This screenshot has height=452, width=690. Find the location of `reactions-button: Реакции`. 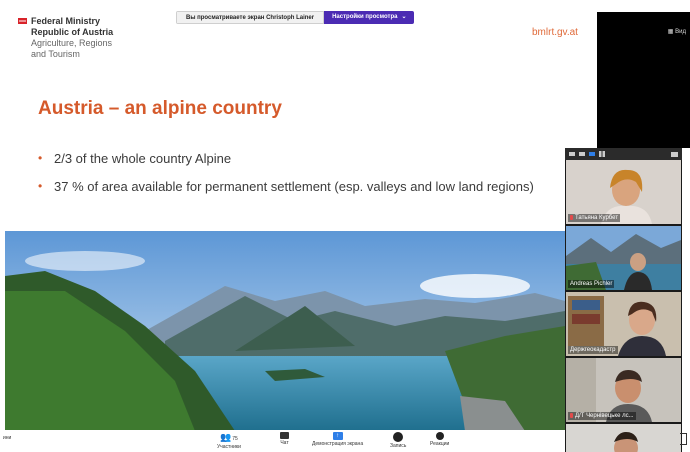

reactions-button: Реакции is located at coordinates (439, 439).